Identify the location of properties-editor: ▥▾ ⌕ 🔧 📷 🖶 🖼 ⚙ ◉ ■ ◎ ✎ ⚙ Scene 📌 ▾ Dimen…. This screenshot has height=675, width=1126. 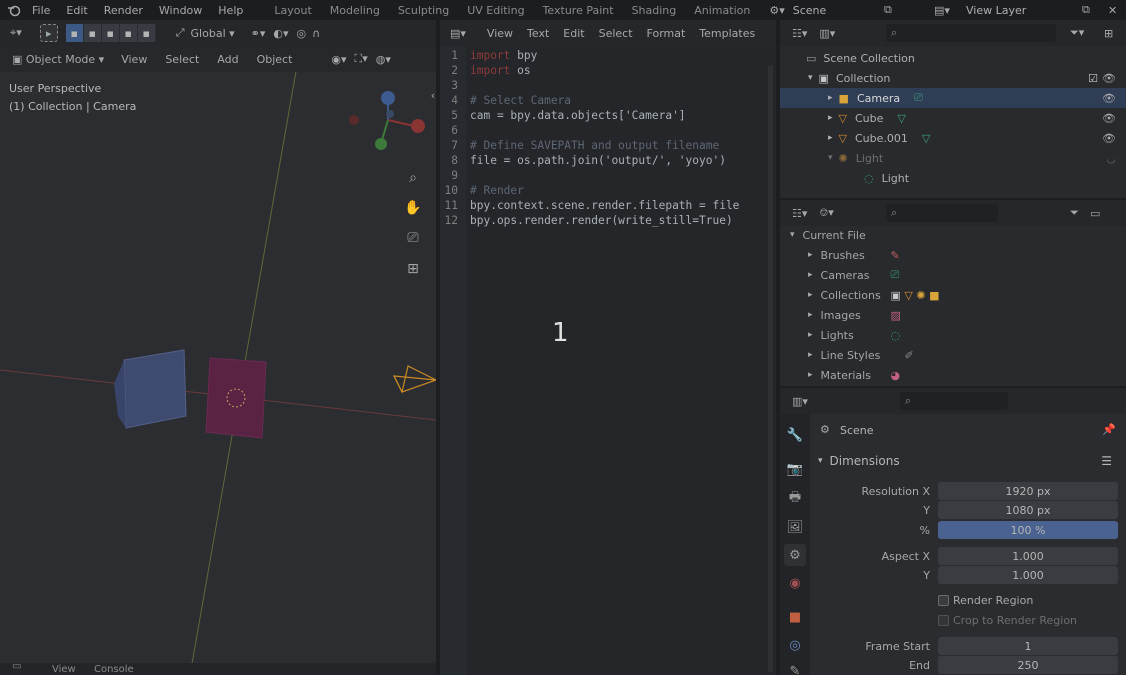
(953, 531).